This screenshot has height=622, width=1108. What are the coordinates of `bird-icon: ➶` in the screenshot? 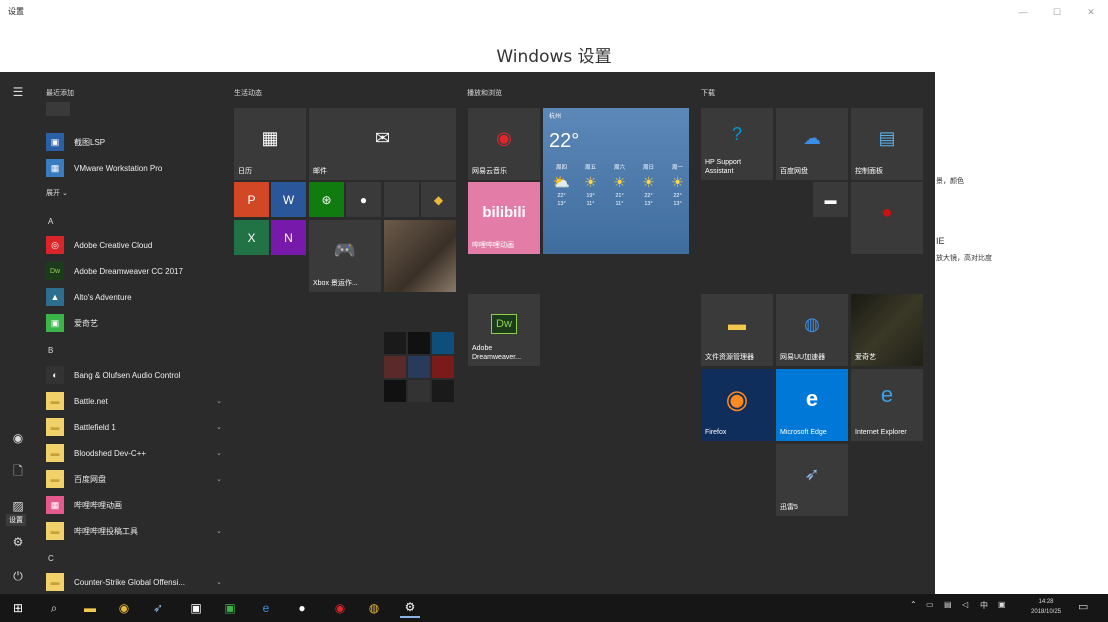 It's located at (158, 608).